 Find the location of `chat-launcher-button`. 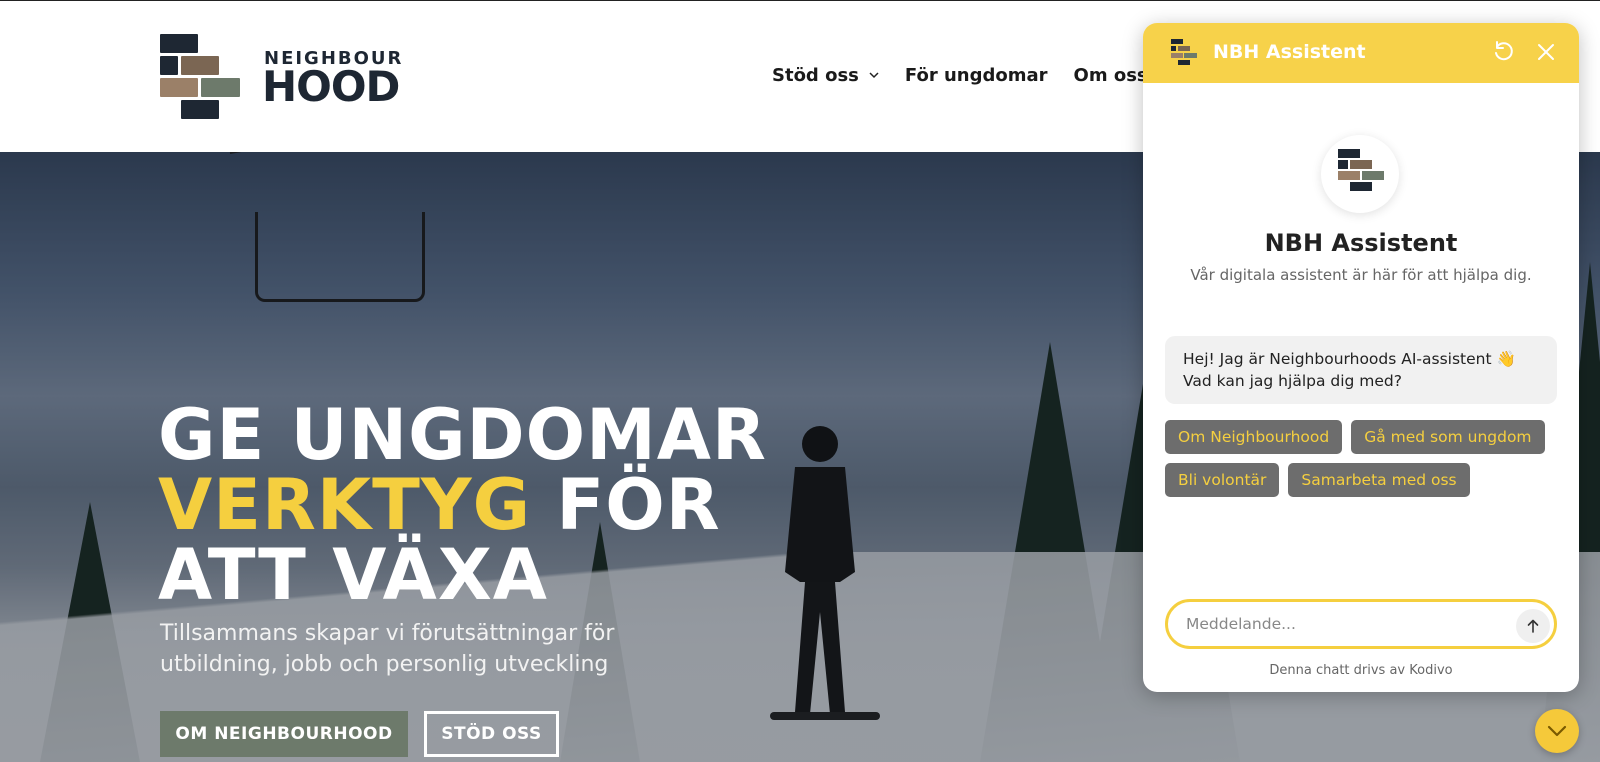

chat-launcher-button is located at coordinates (1557, 731).